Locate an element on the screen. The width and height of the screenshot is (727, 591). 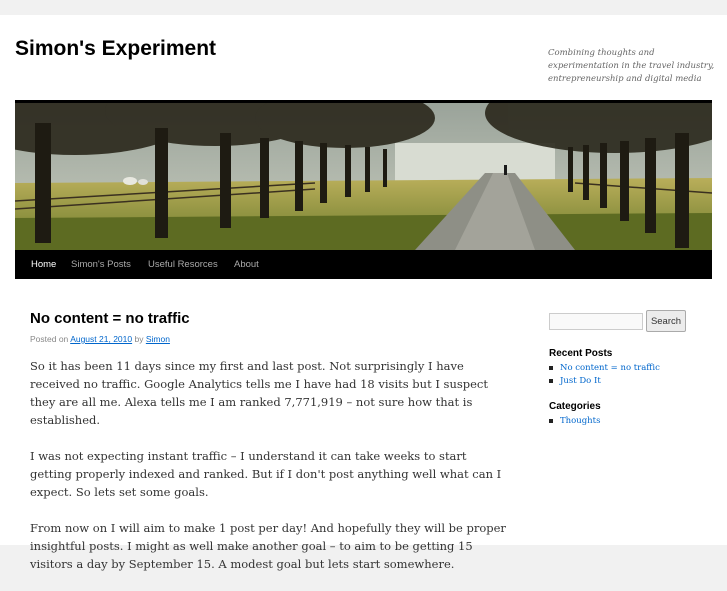
list-item: Just Do It is located at coordinates (604, 381).